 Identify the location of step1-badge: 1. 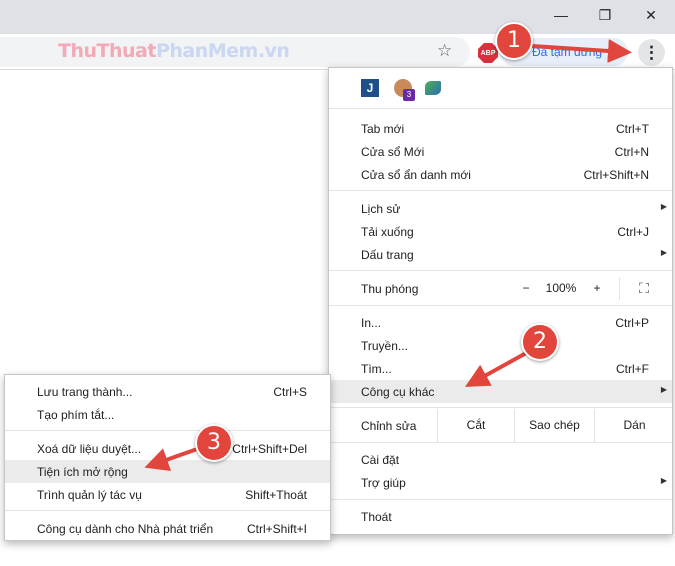
(514, 41).